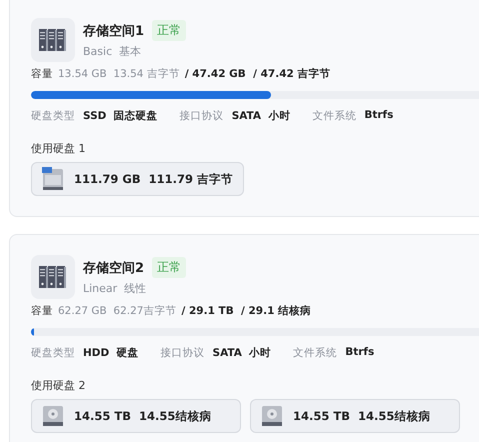 The image size is (479, 442). I want to click on ssd-icon, so click(53, 179).